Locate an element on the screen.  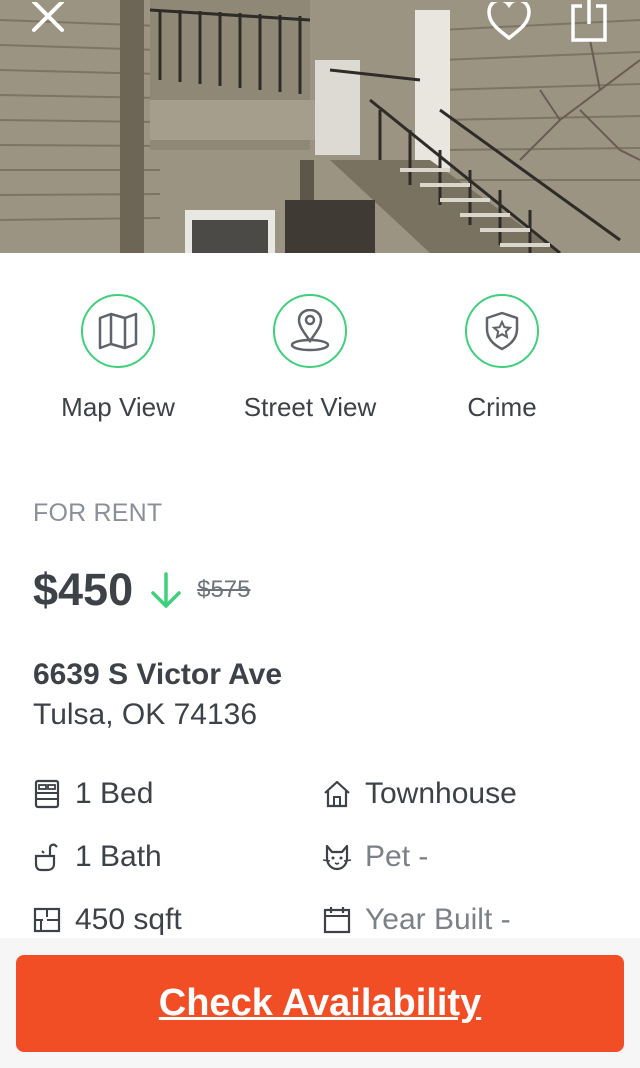
map-view-circle is located at coordinates (118, 331).